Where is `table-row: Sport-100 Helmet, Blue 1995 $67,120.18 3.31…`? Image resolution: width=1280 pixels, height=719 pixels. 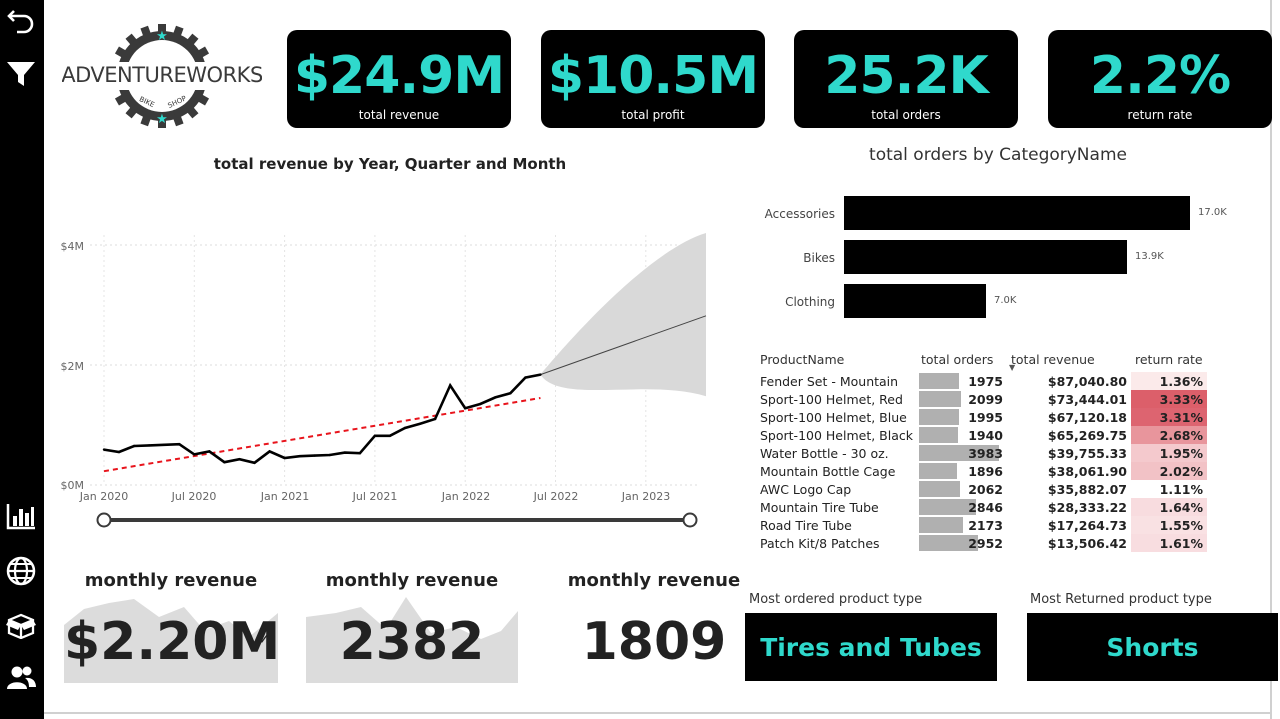 table-row: Sport-100 Helmet, Blue 1995 $67,120.18 3.31… is located at coordinates (981, 417).